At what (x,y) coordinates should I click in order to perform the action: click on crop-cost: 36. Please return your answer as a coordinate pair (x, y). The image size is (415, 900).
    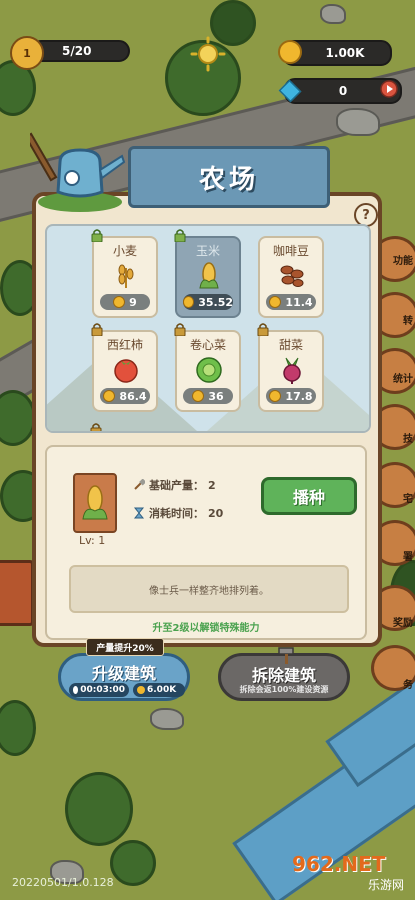
    Looking at the image, I should click on (208, 396).